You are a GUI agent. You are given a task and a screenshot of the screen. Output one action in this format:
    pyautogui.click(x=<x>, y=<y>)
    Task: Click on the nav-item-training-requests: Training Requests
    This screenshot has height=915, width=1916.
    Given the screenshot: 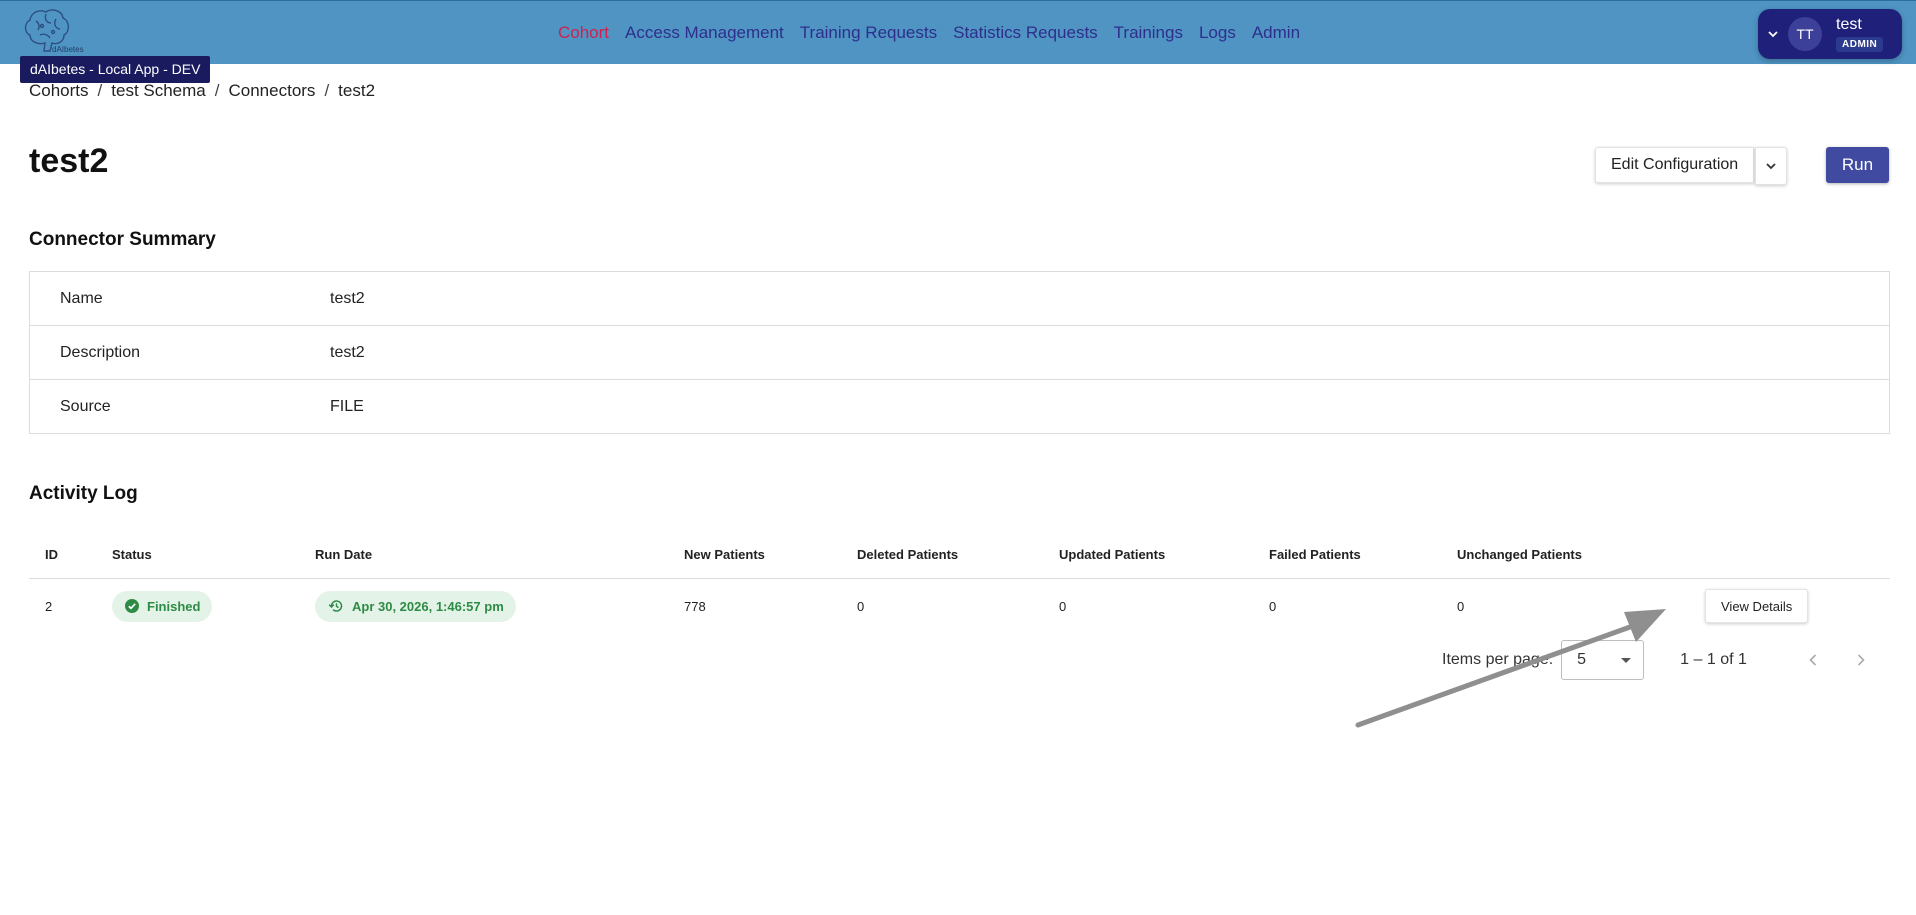 What is the action you would take?
    pyautogui.click(x=868, y=33)
    